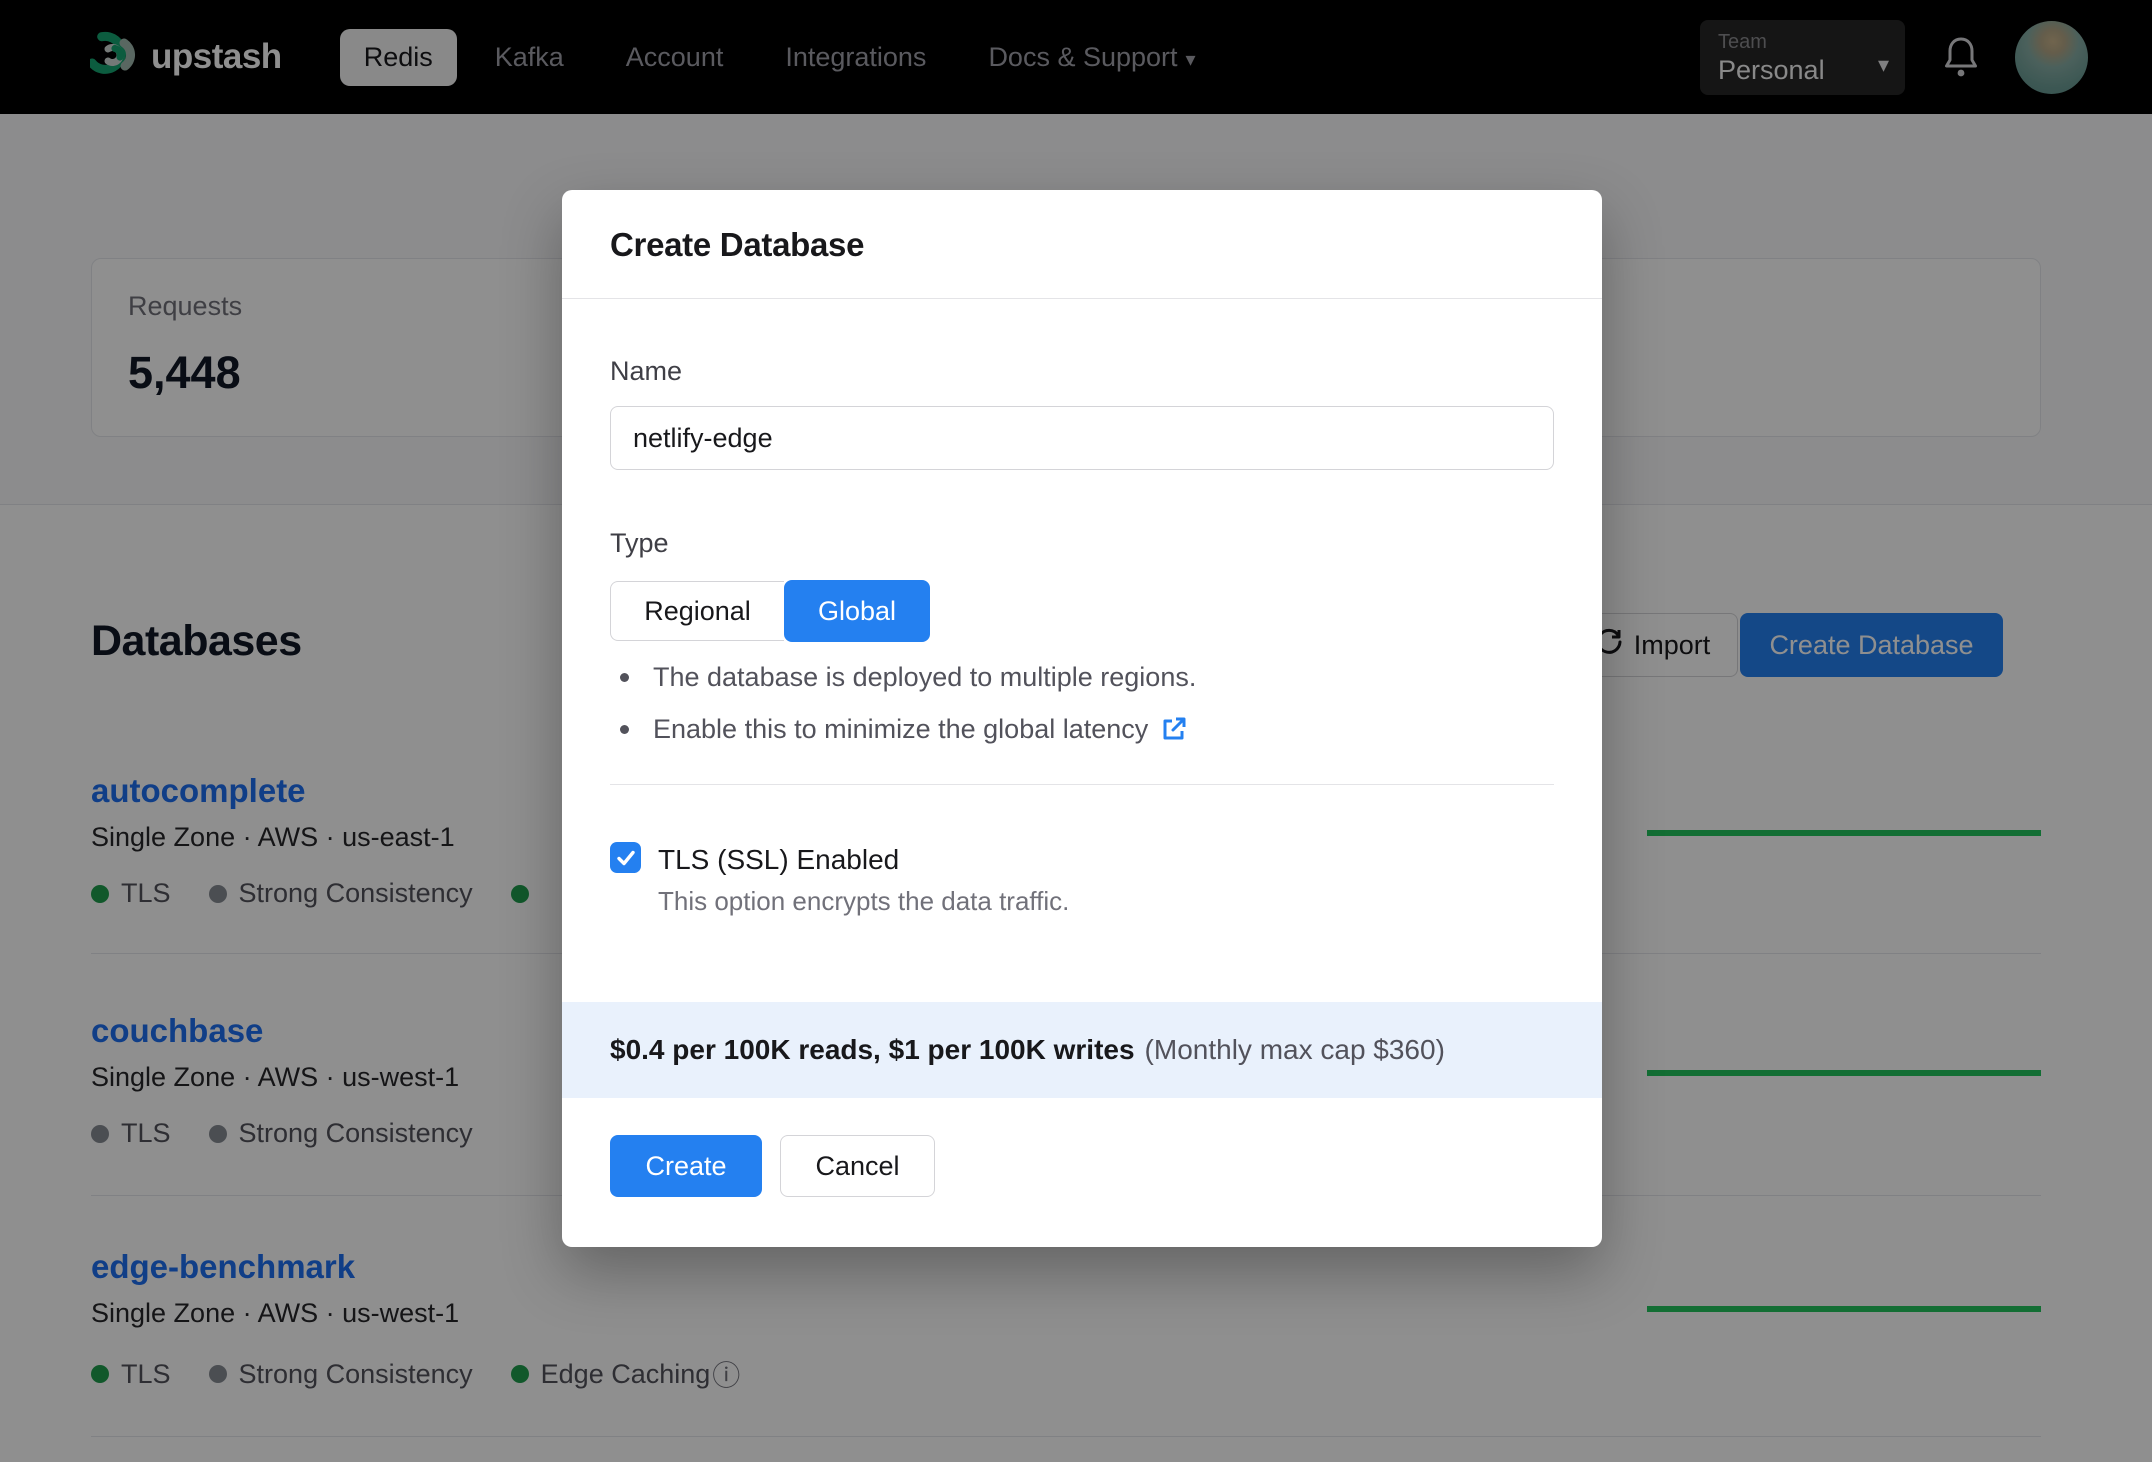 The height and width of the screenshot is (1462, 2152). I want to click on modal-title-divider, so click(1082, 298).